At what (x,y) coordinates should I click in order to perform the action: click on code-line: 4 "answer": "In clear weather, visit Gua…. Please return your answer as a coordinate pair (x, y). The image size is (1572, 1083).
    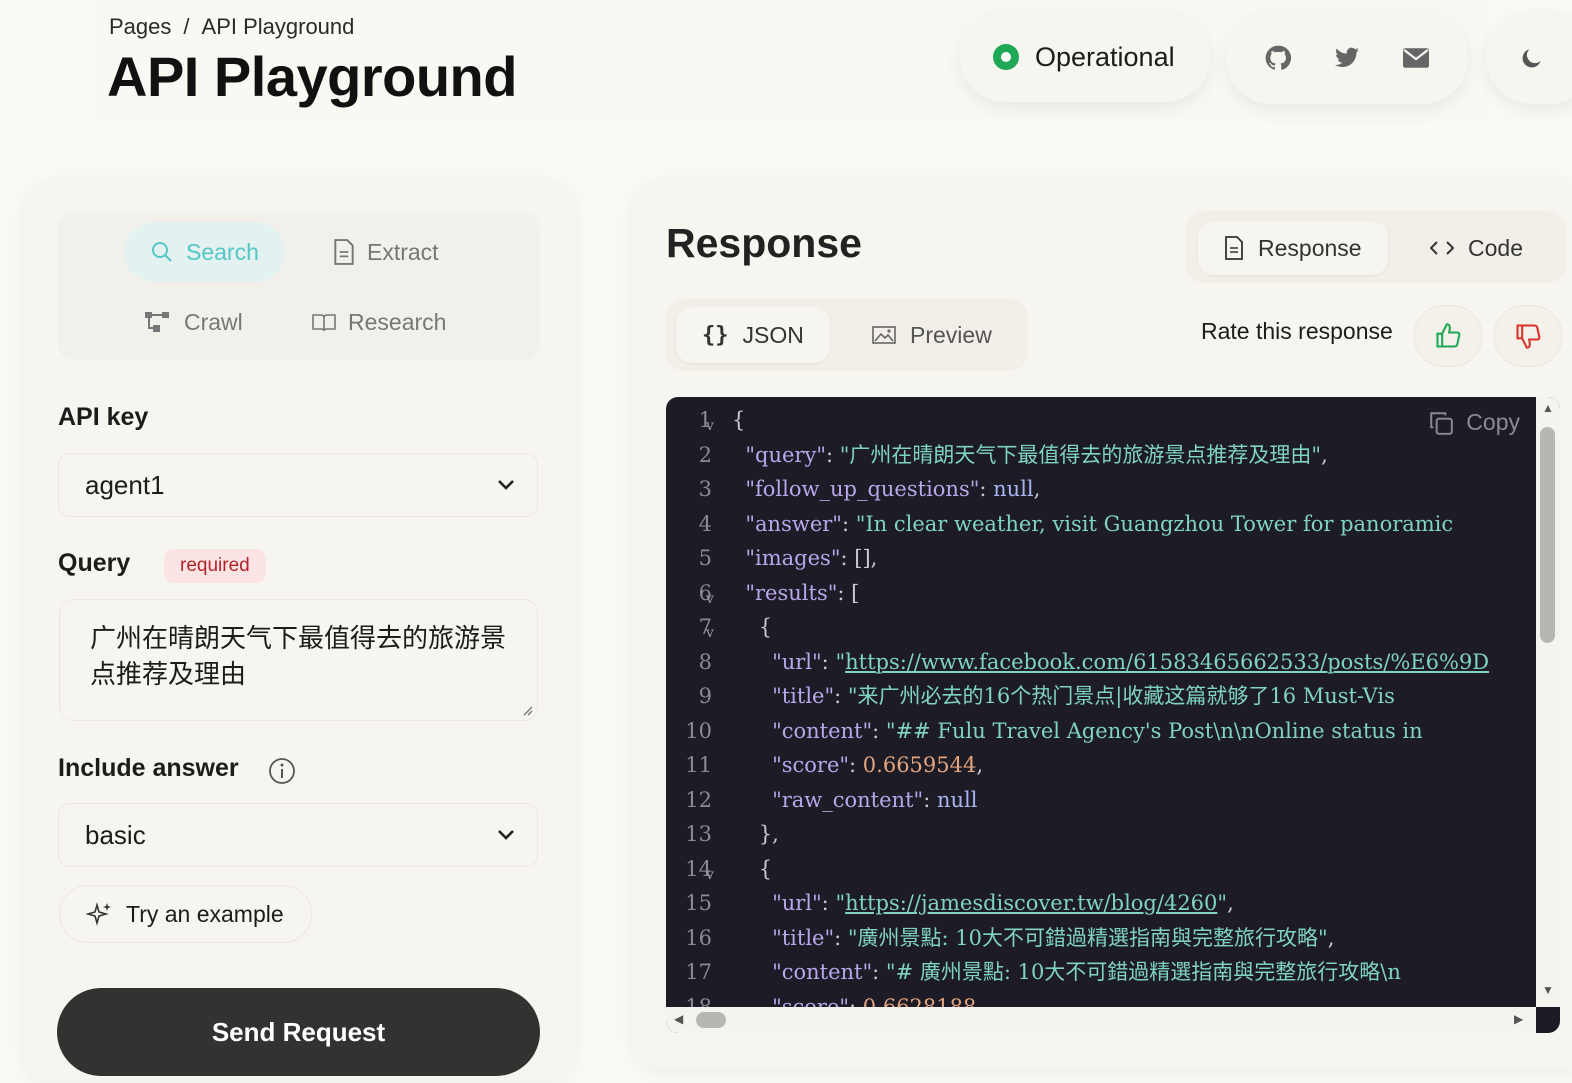
    Looking at the image, I should click on (1101, 524).